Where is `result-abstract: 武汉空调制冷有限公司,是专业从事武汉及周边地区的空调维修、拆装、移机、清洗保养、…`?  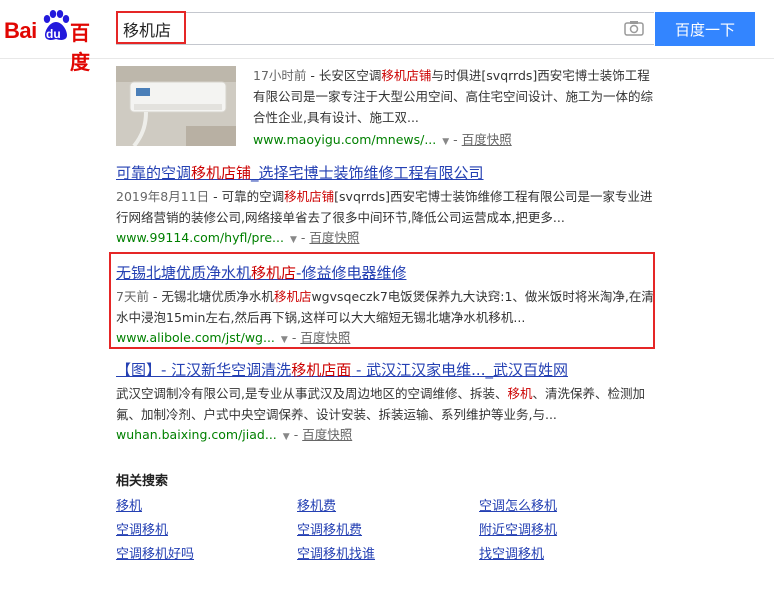
result-abstract: 武汉空调制冷有限公司,是专业从事武汉及周边地区的空调维修、拆装、移机、清洗保养、… is located at coordinates (386, 404).